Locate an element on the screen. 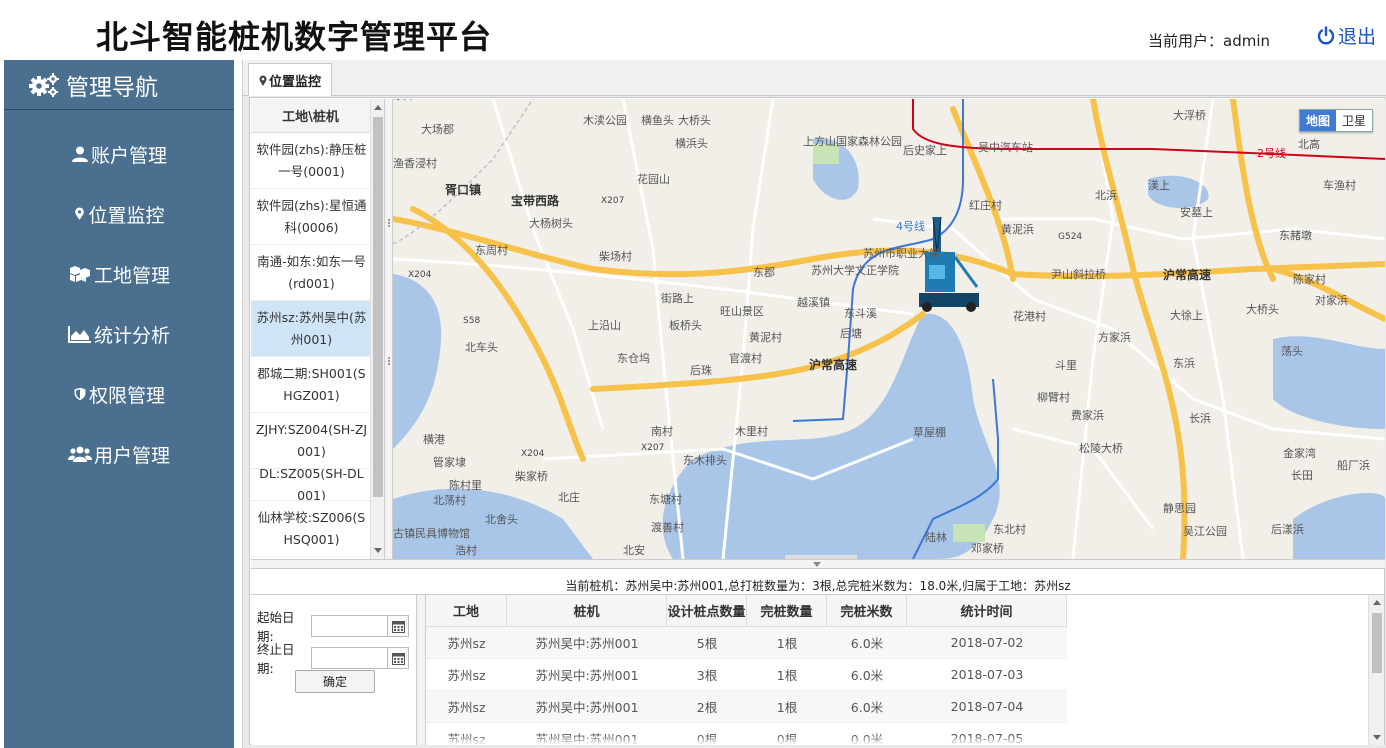 Image resolution: width=1386 pixels, height=748 pixels. start-date-picker-button is located at coordinates (398, 626).